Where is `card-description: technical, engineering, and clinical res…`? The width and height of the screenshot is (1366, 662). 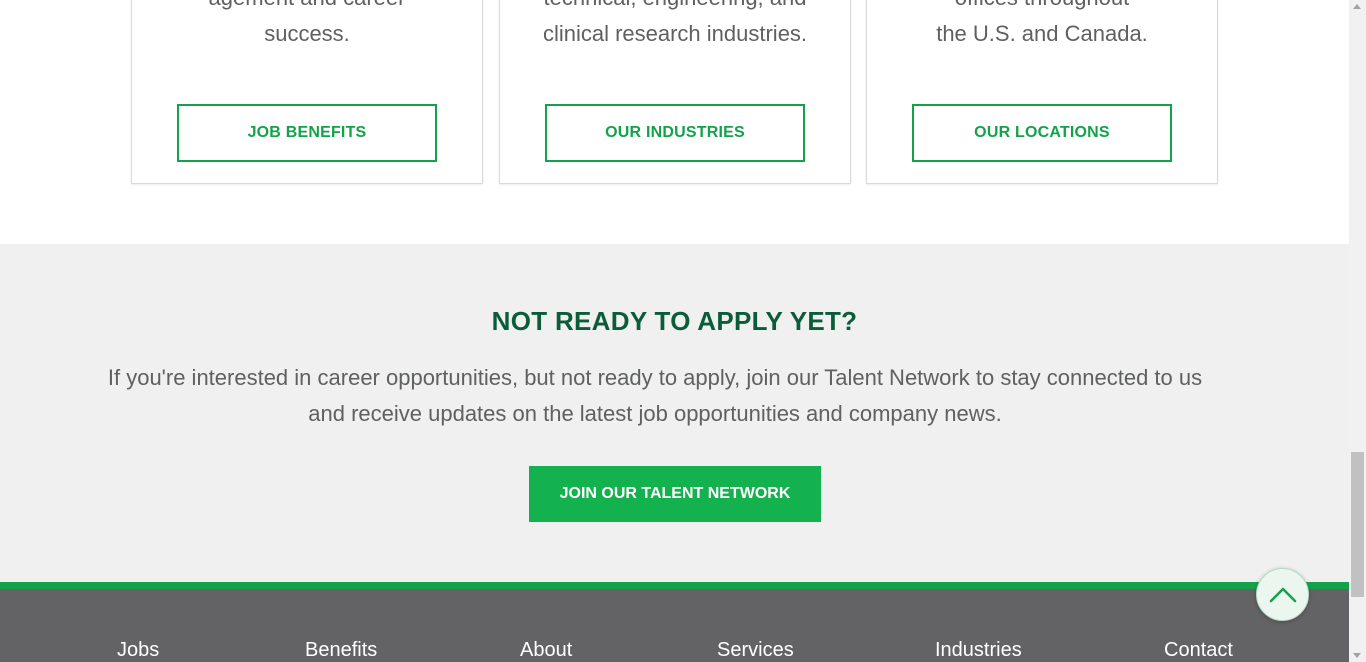 card-description: technical, engineering, and clinical res… is located at coordinates (675, 26).